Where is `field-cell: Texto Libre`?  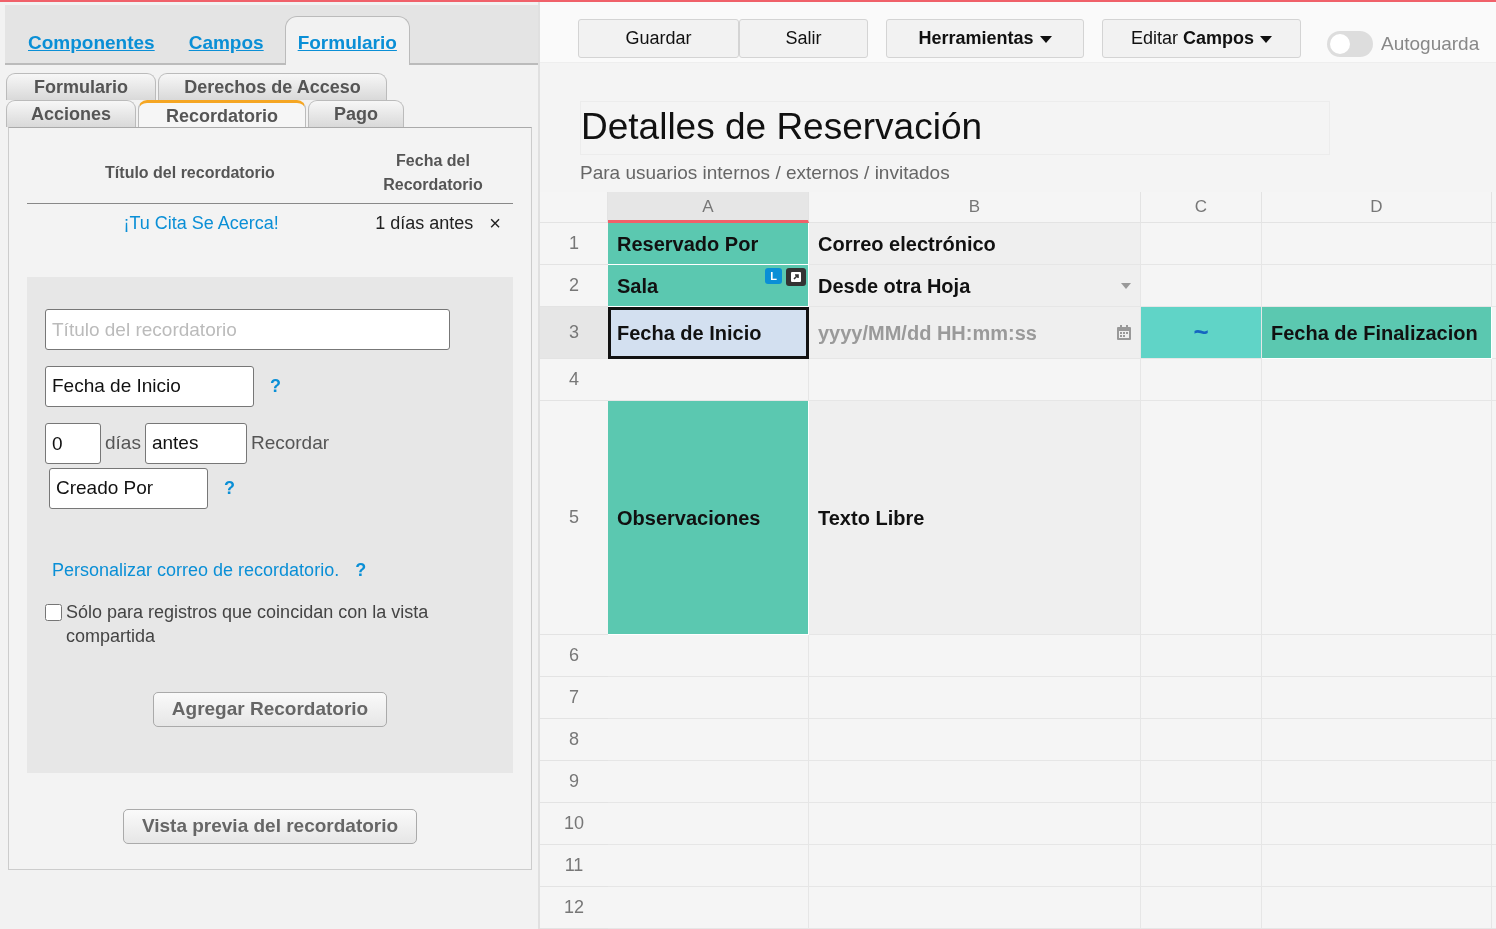
field-cell: Texto Libre is located at coordinates (975, 518).